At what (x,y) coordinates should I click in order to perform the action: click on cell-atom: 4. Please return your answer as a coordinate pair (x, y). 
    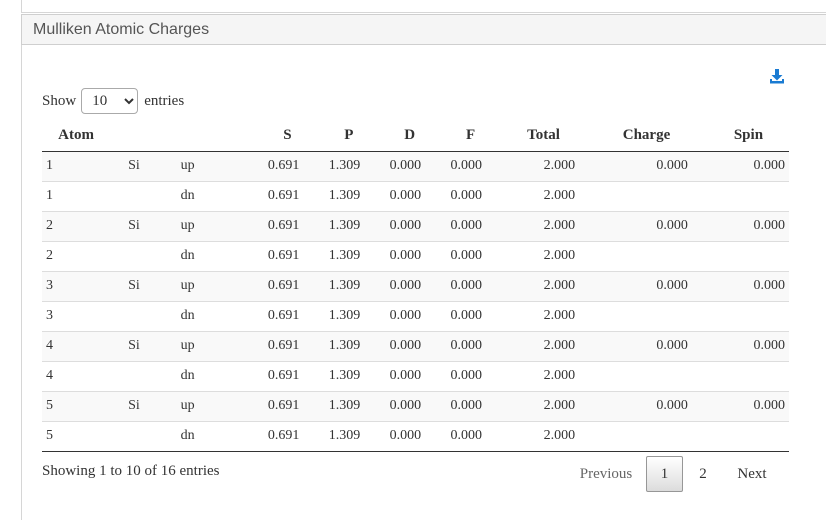
    Looking at the image, I should click on (85, 375).